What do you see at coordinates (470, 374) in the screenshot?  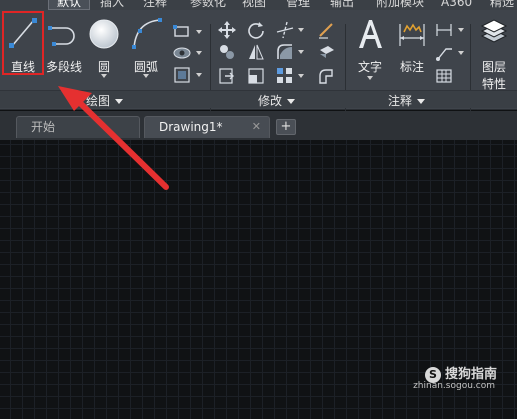 I see `watermark-brand: 搜狗指南` at bounding box center [470, 374].